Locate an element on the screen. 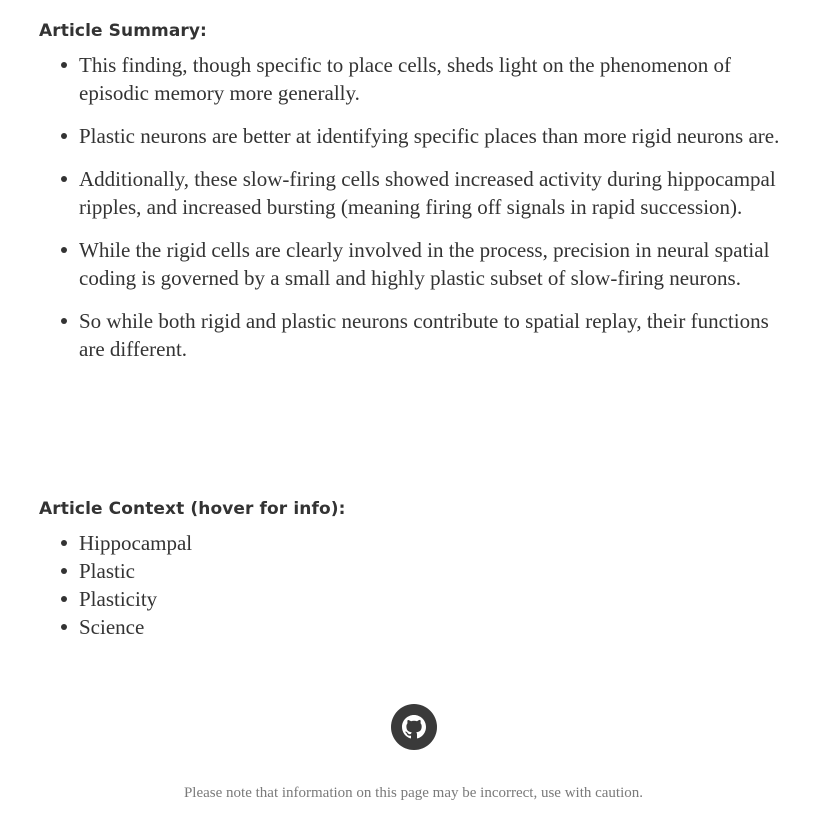 This screenshot has width=827, height=825. context-list: Hippocampal Plastic Plasticity Science is located at coordinates (270, 585).